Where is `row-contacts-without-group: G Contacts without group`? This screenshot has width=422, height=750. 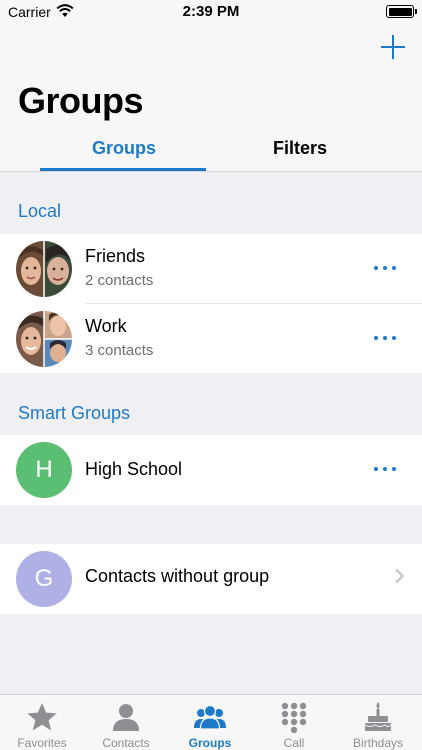 row-contacts-without-group: G Contacts without group is located at coordinates (211, 579).